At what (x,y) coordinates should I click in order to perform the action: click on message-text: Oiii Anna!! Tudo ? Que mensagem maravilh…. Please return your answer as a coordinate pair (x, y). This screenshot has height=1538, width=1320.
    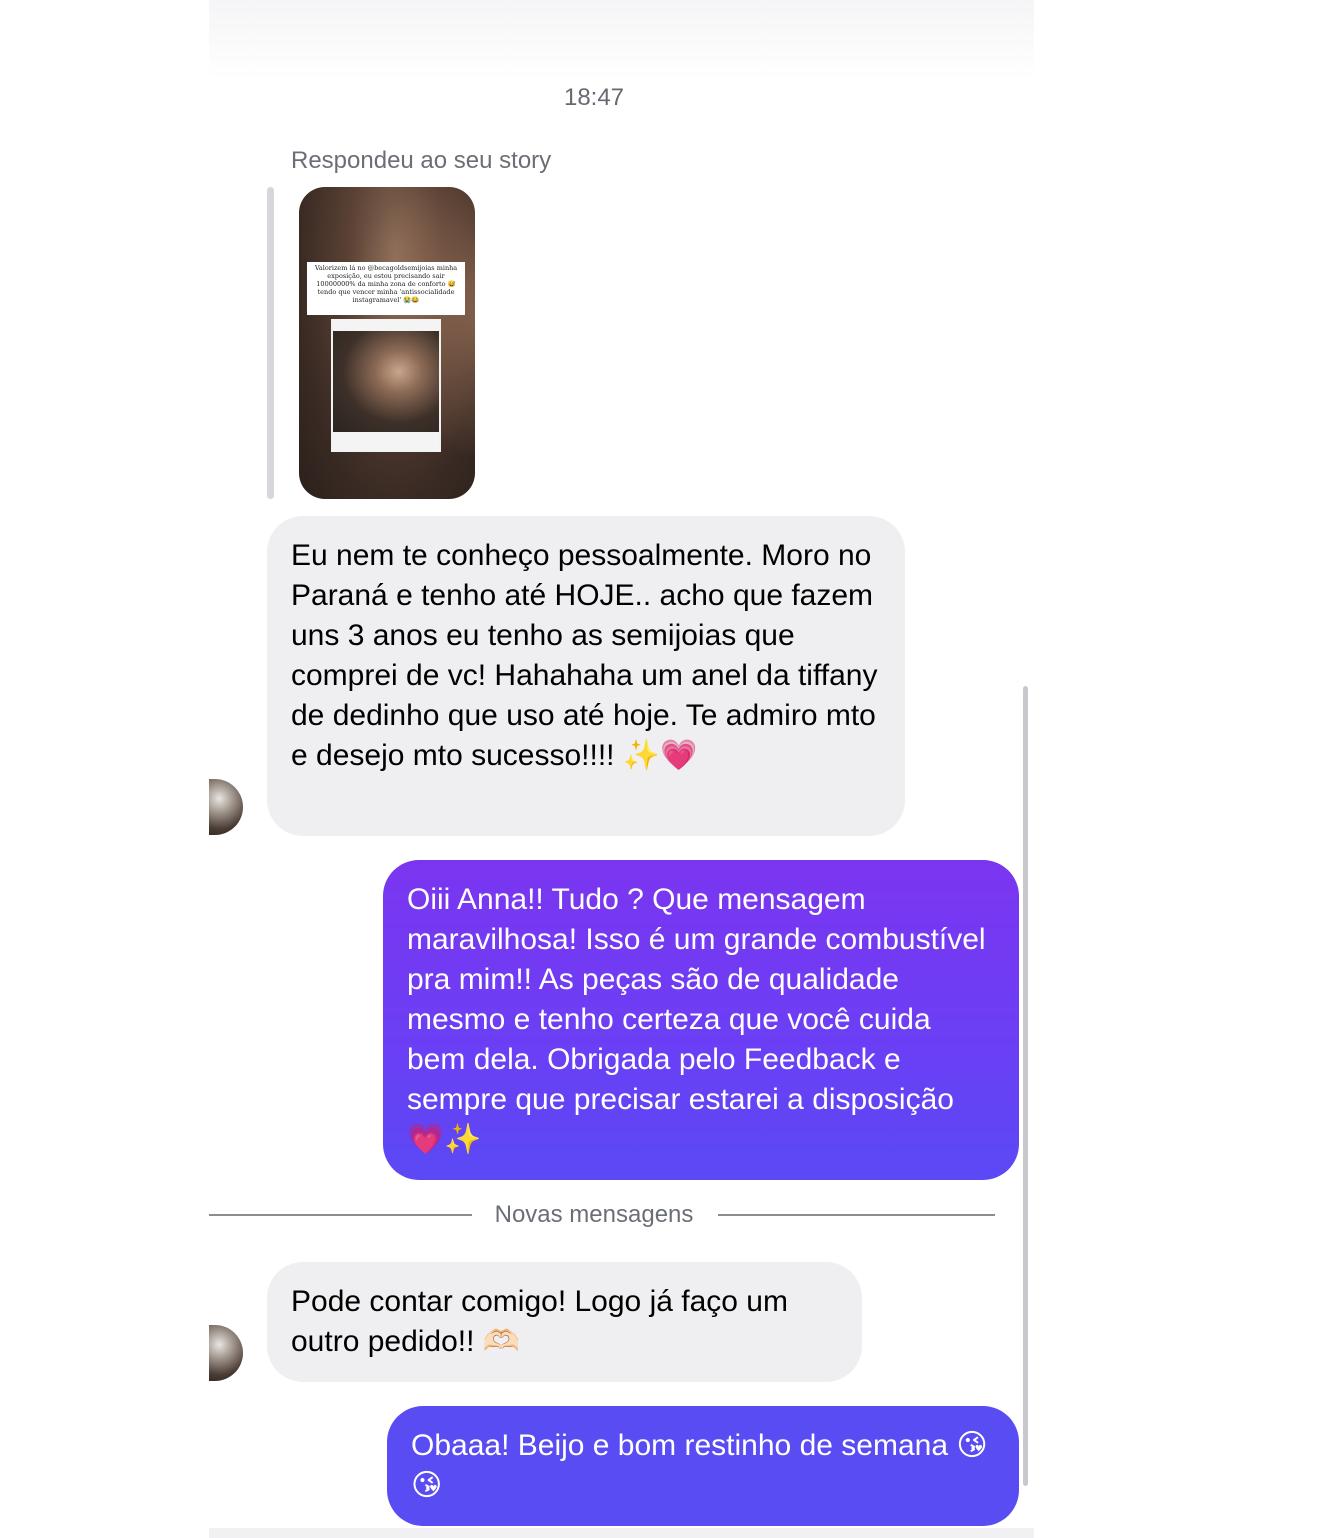
    Looking at the image, I should click on (696, 1019).